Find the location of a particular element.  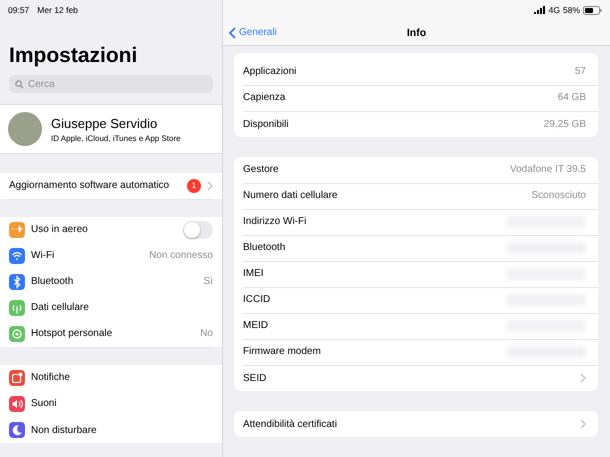

settings-row: Hotspot personale No is located at coordinates (111, 334).